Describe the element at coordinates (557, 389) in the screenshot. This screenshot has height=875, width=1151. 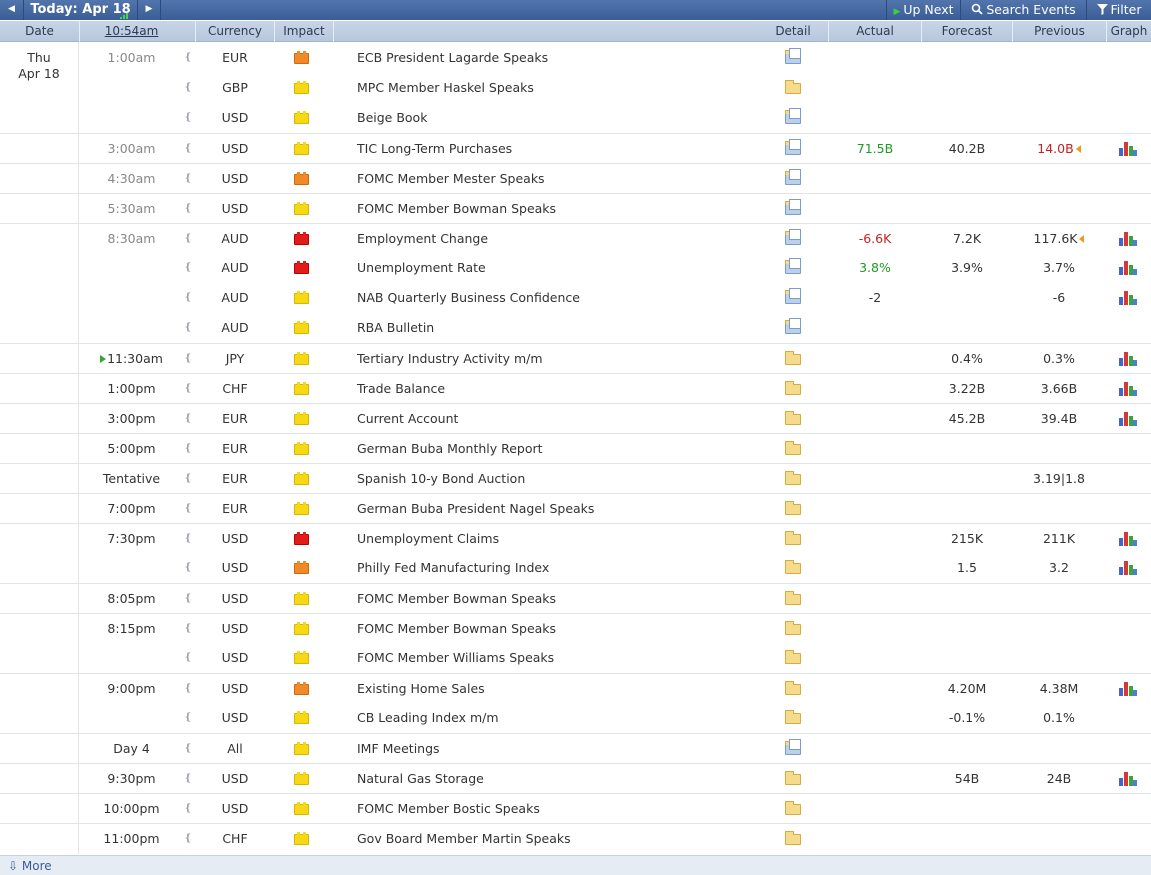
I see `event-title: Trade Balance` at that location.